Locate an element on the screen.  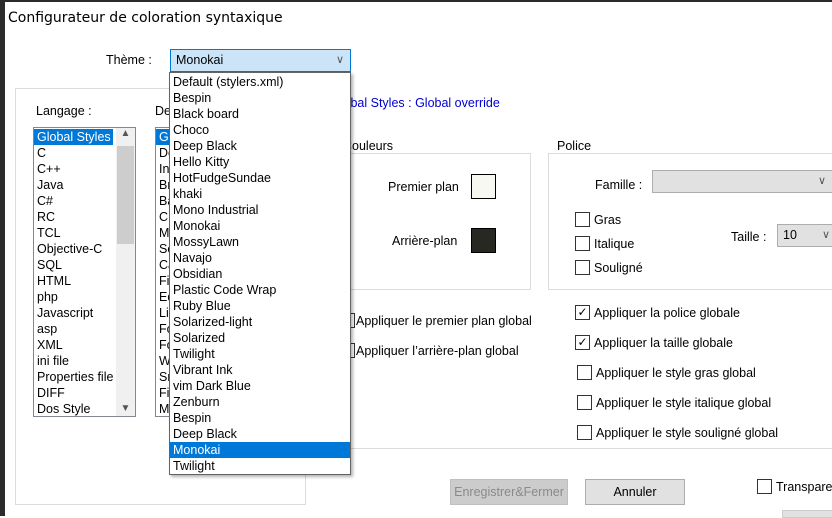
italic-label: Italique is located at coordinates (614, 244).